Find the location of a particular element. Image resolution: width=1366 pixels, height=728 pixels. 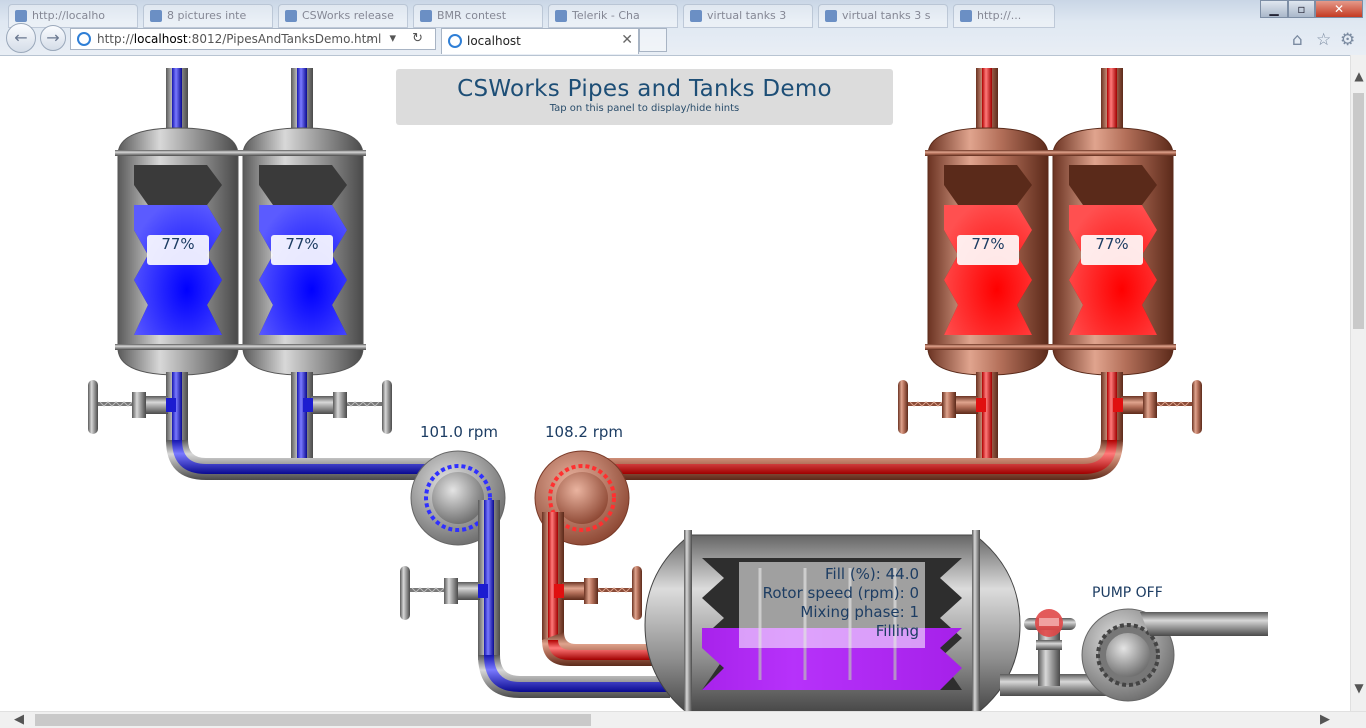

background-tab: BMR contest is located at coordinates (478, 16).